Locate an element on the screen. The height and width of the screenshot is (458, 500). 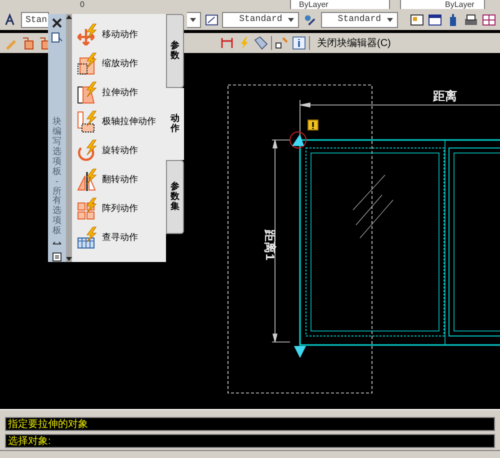
scroll-up-icon is located at coordinates (69, 17).